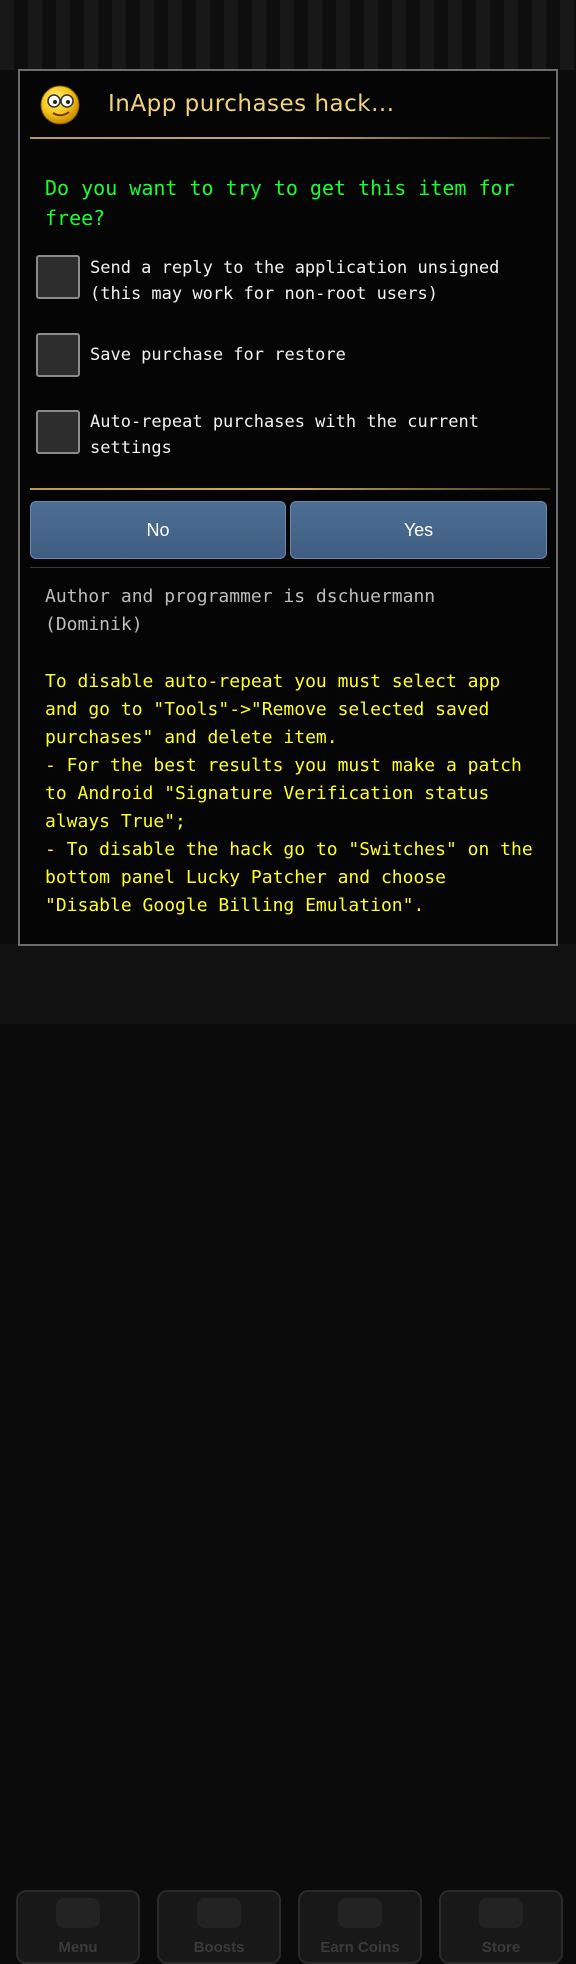  Describe the element at coordinates (218, 355) in the screenshot. I see `option-label: Save purchase for restore` at that location.